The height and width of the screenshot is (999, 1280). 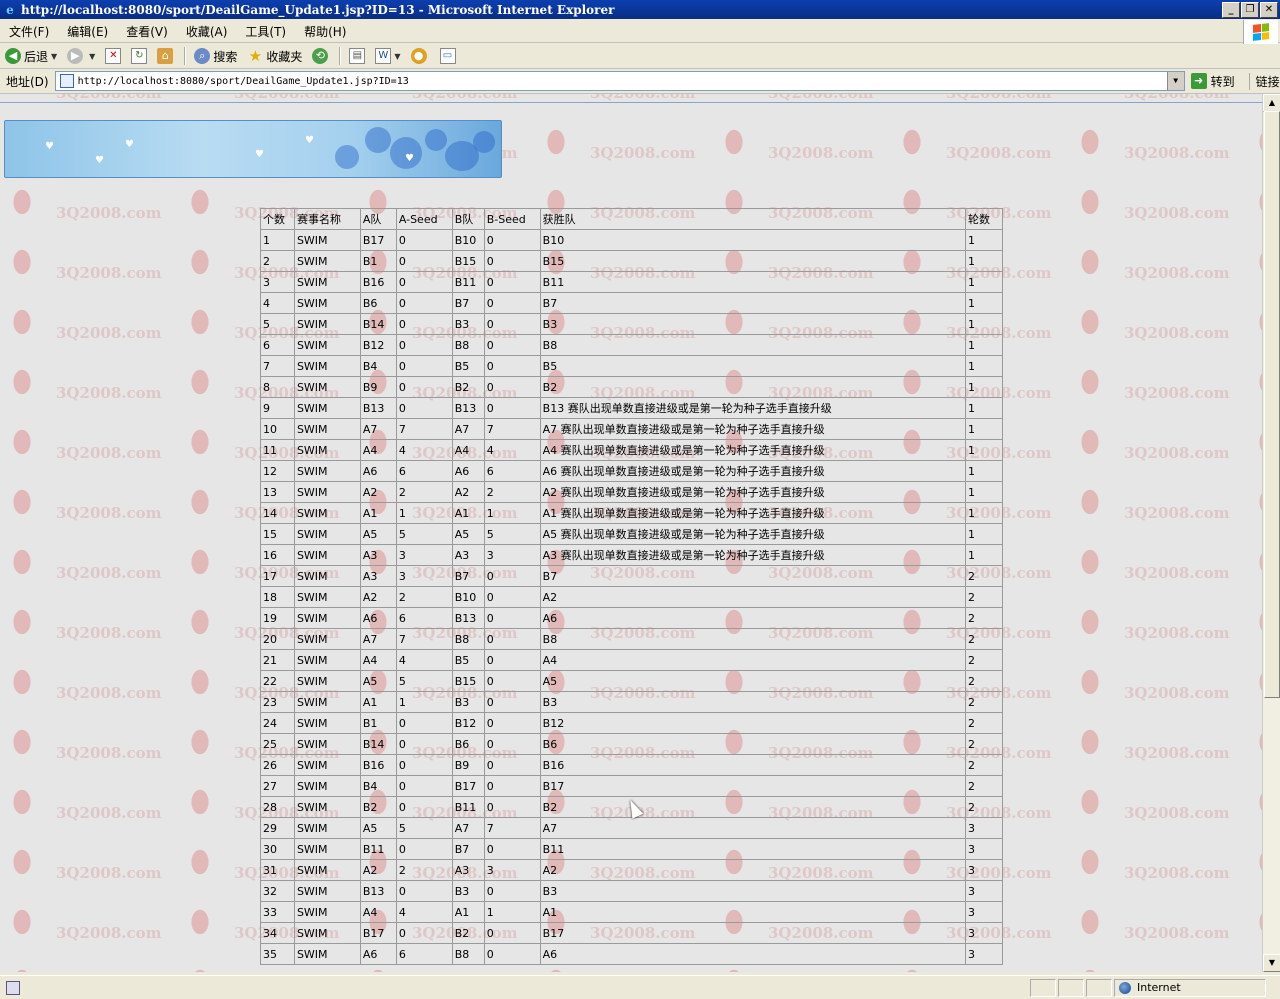 I want to click on menu-help: 帮助(H), so click(x=325, y=31).